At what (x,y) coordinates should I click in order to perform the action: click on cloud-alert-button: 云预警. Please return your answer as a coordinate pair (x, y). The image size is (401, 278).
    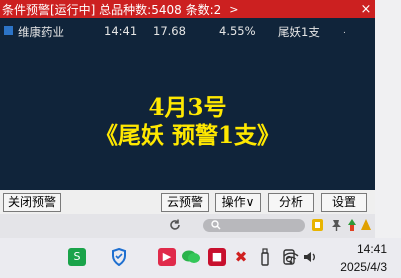
    Looking at the image, I should click on (185, 202).